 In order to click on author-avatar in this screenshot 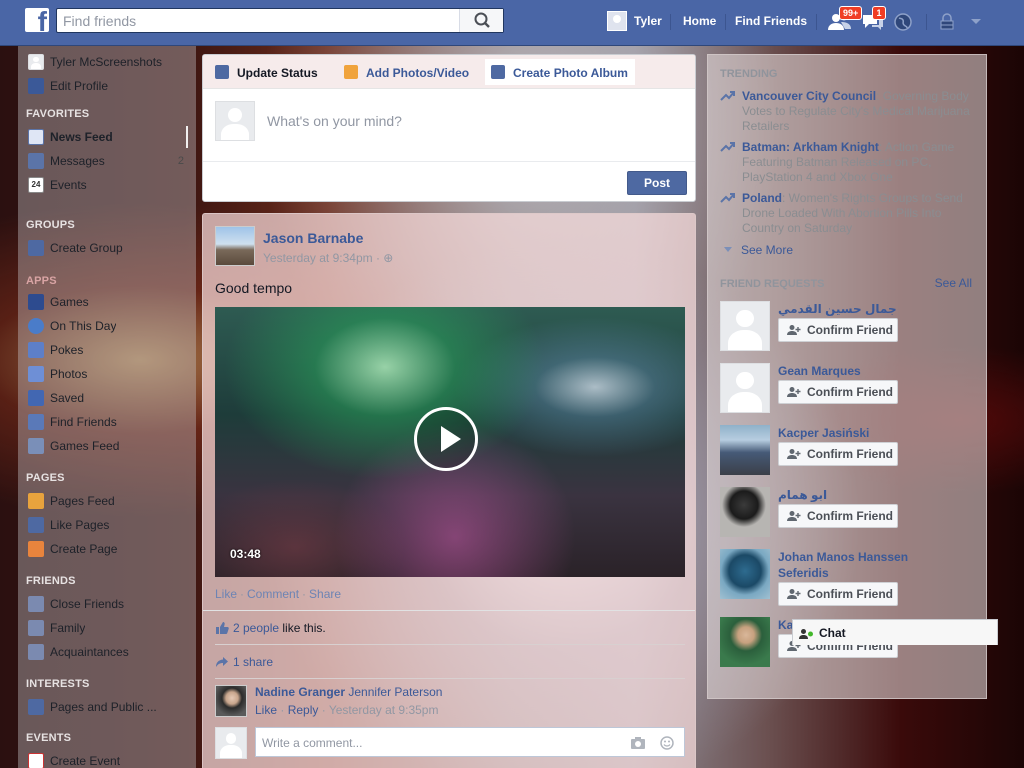, I will do `click(235, 246)`.